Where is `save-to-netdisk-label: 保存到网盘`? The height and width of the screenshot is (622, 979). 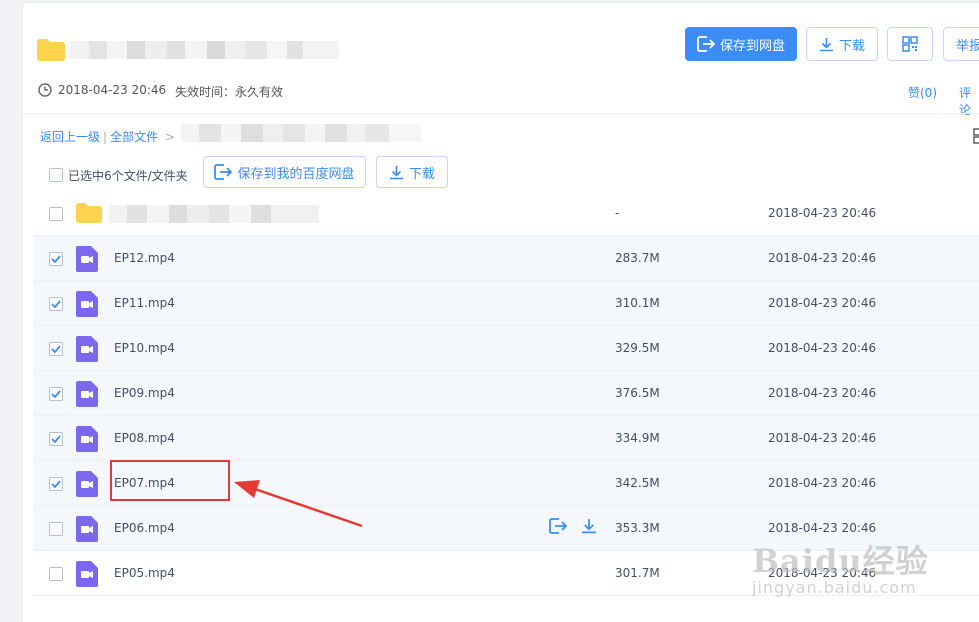 save-to-netdisk-label: 保存到网盘 is located at coordinates (752, 46).